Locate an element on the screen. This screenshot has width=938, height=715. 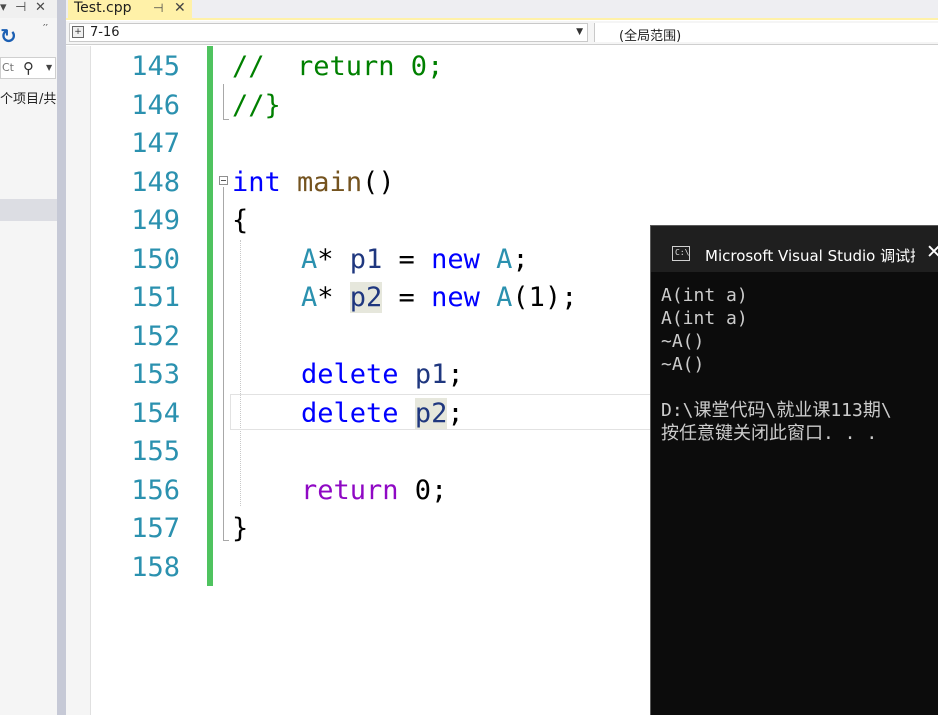
line-number: 152 is located at coordinates (155, 336).